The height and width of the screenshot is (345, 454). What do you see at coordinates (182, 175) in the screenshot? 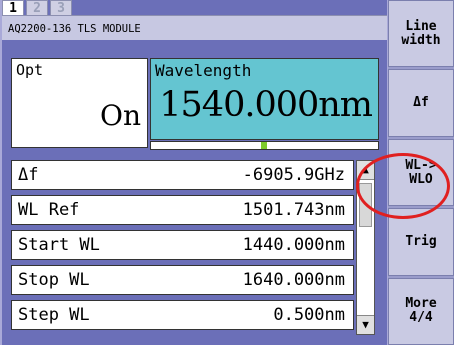
I see `list-item-delta-f: Δf -6905.9GHz` at bounding box center [182, 175].